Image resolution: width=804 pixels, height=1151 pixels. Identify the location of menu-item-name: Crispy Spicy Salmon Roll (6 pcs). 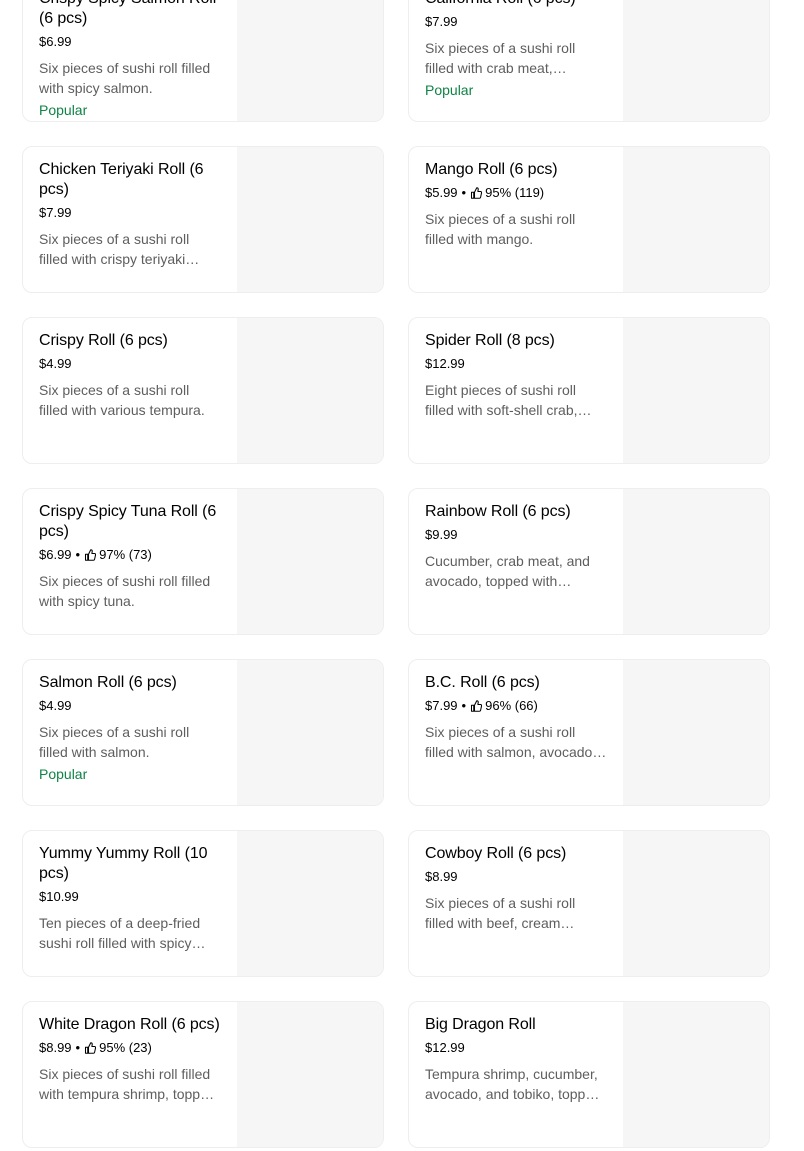
(127, 13).